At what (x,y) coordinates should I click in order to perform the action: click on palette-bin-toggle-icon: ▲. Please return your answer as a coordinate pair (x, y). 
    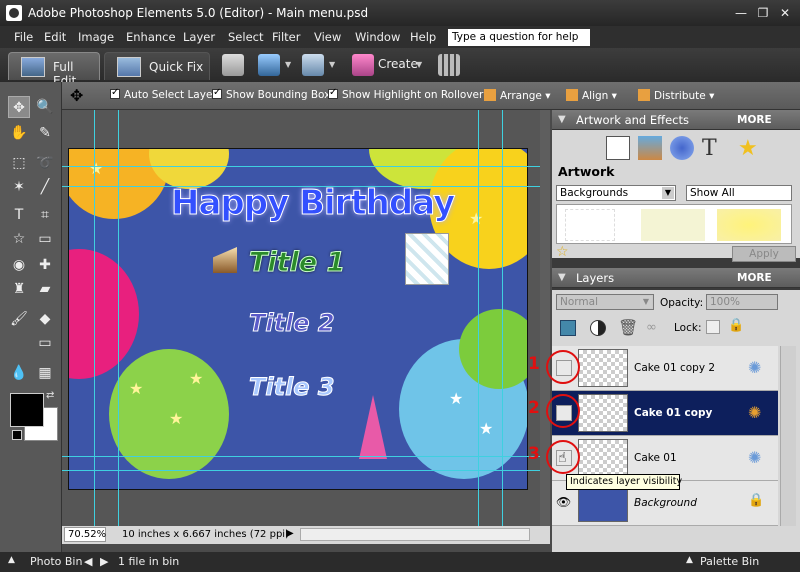
    Looking at the image, I should click on (689, 560).